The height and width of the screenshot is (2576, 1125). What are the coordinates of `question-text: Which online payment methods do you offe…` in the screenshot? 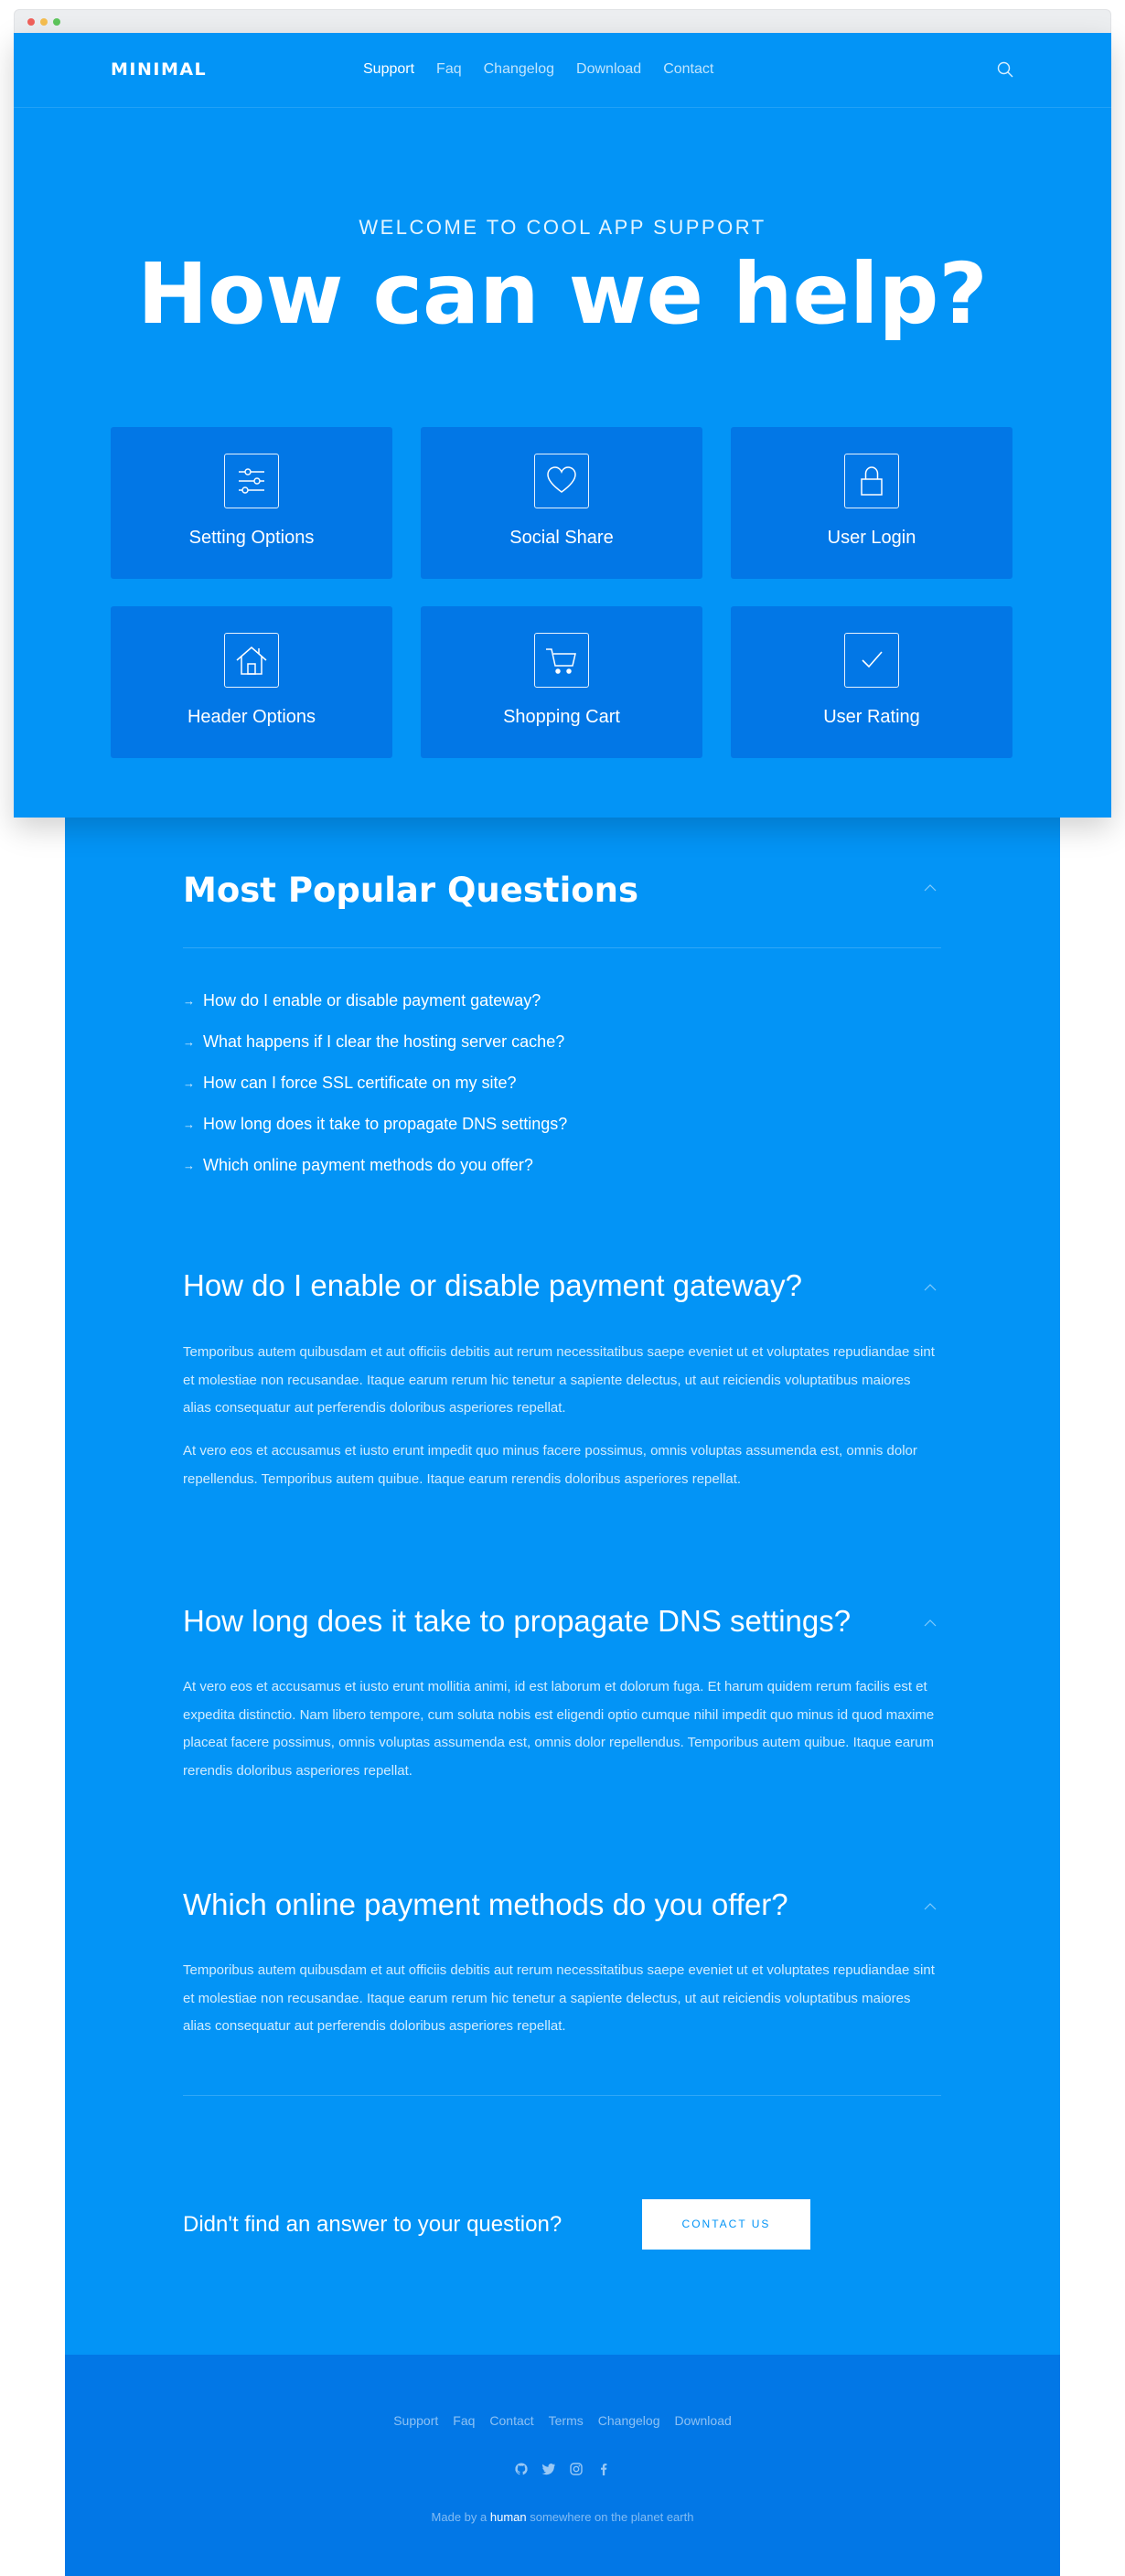 It's located at (368, 1165).